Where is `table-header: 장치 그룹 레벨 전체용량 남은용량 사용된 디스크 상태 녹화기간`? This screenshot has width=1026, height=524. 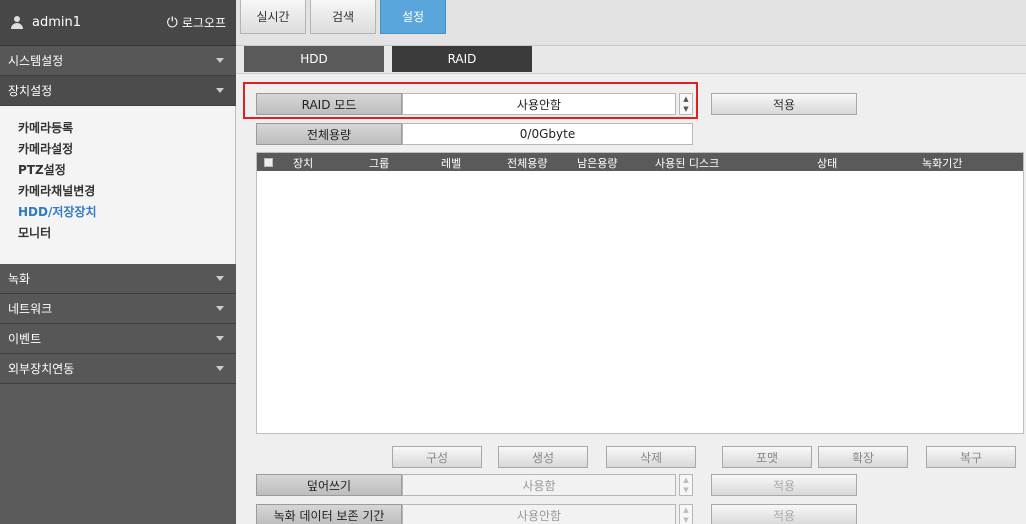 table-header: 장치 그룹 레벨 전체용량 남은용량 사용된 디스크 상태 녹화기간 is located at coordinates (640, 162).